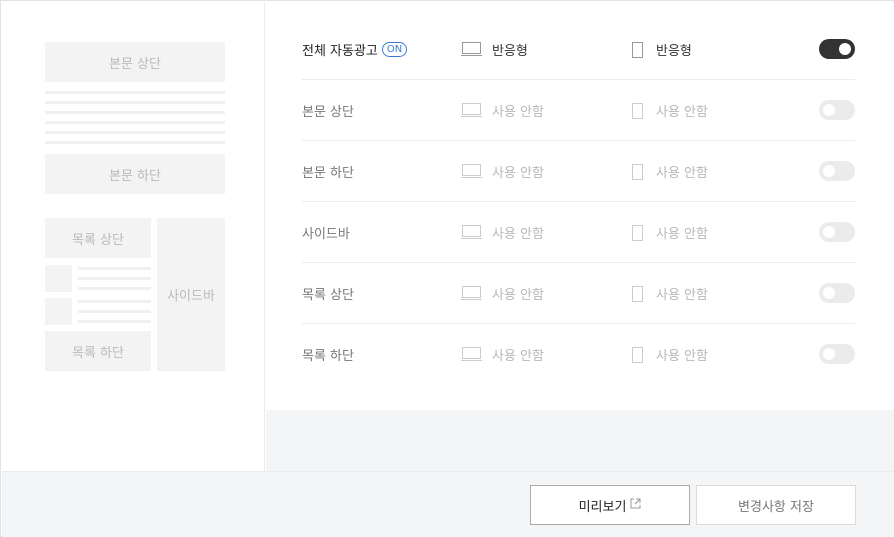 The image size is (894, 537). Describe the element at coordinates (578, 49) in the screenshot. I see `setting-row-auto-ads: 전체 자동광고 ON 반응형 반응형` at that location.